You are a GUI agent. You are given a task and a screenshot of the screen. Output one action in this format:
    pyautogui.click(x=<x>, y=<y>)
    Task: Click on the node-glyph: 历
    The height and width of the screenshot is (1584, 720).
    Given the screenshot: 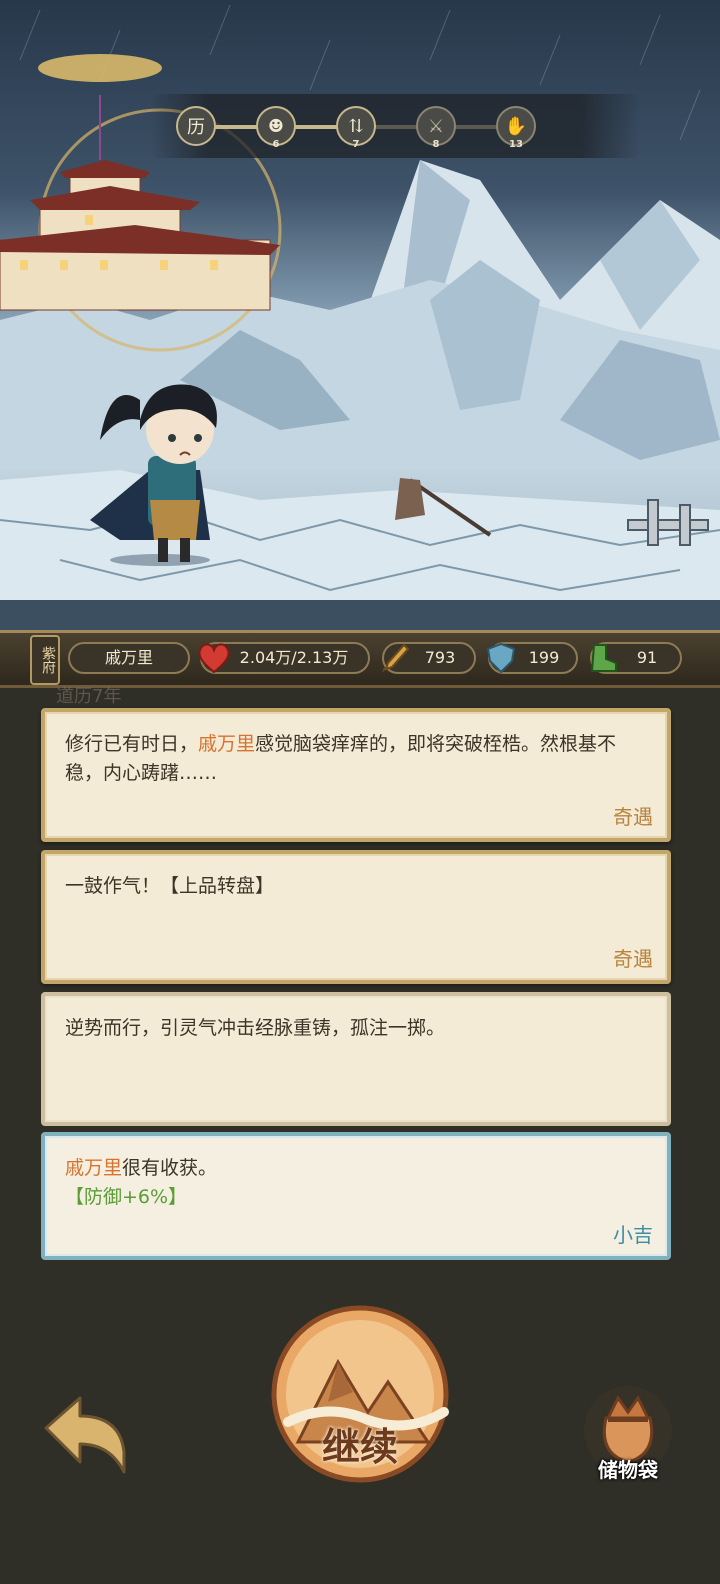 What is the action you would take?
    pyautogui.click(x=196, y=127)
    